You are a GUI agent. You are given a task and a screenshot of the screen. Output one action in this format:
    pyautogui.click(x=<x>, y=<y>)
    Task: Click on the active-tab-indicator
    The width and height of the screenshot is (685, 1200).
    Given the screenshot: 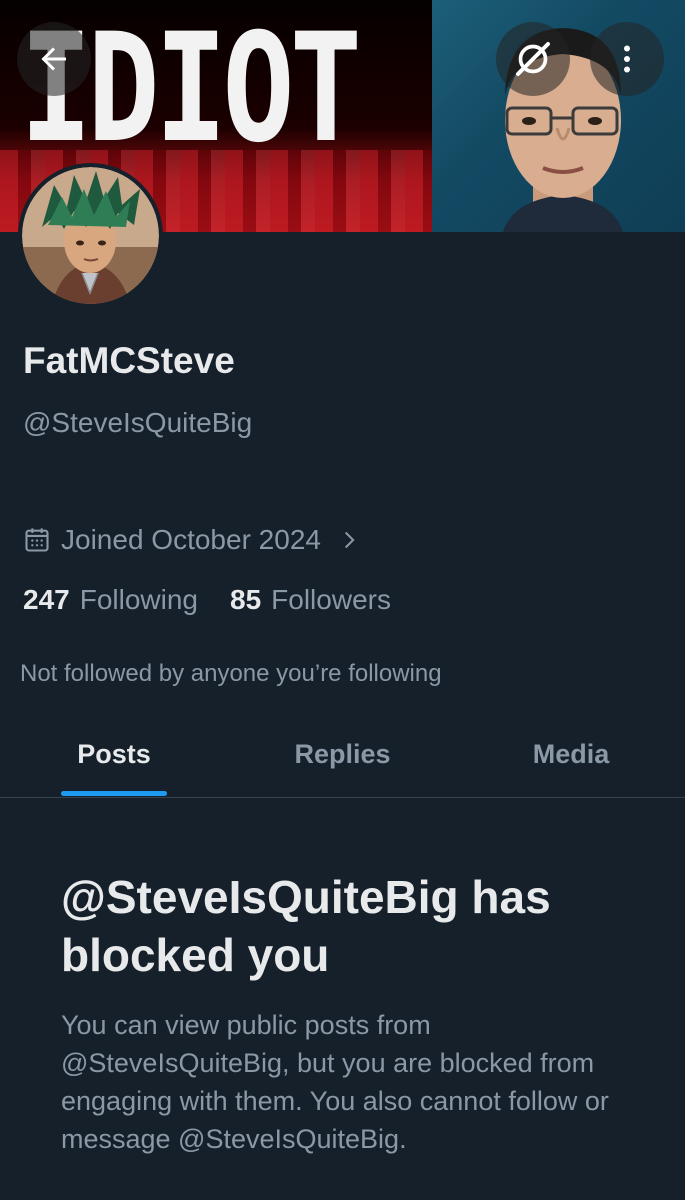 What is the action you would take?
    pyautogui.click(x=114, y=793)
    